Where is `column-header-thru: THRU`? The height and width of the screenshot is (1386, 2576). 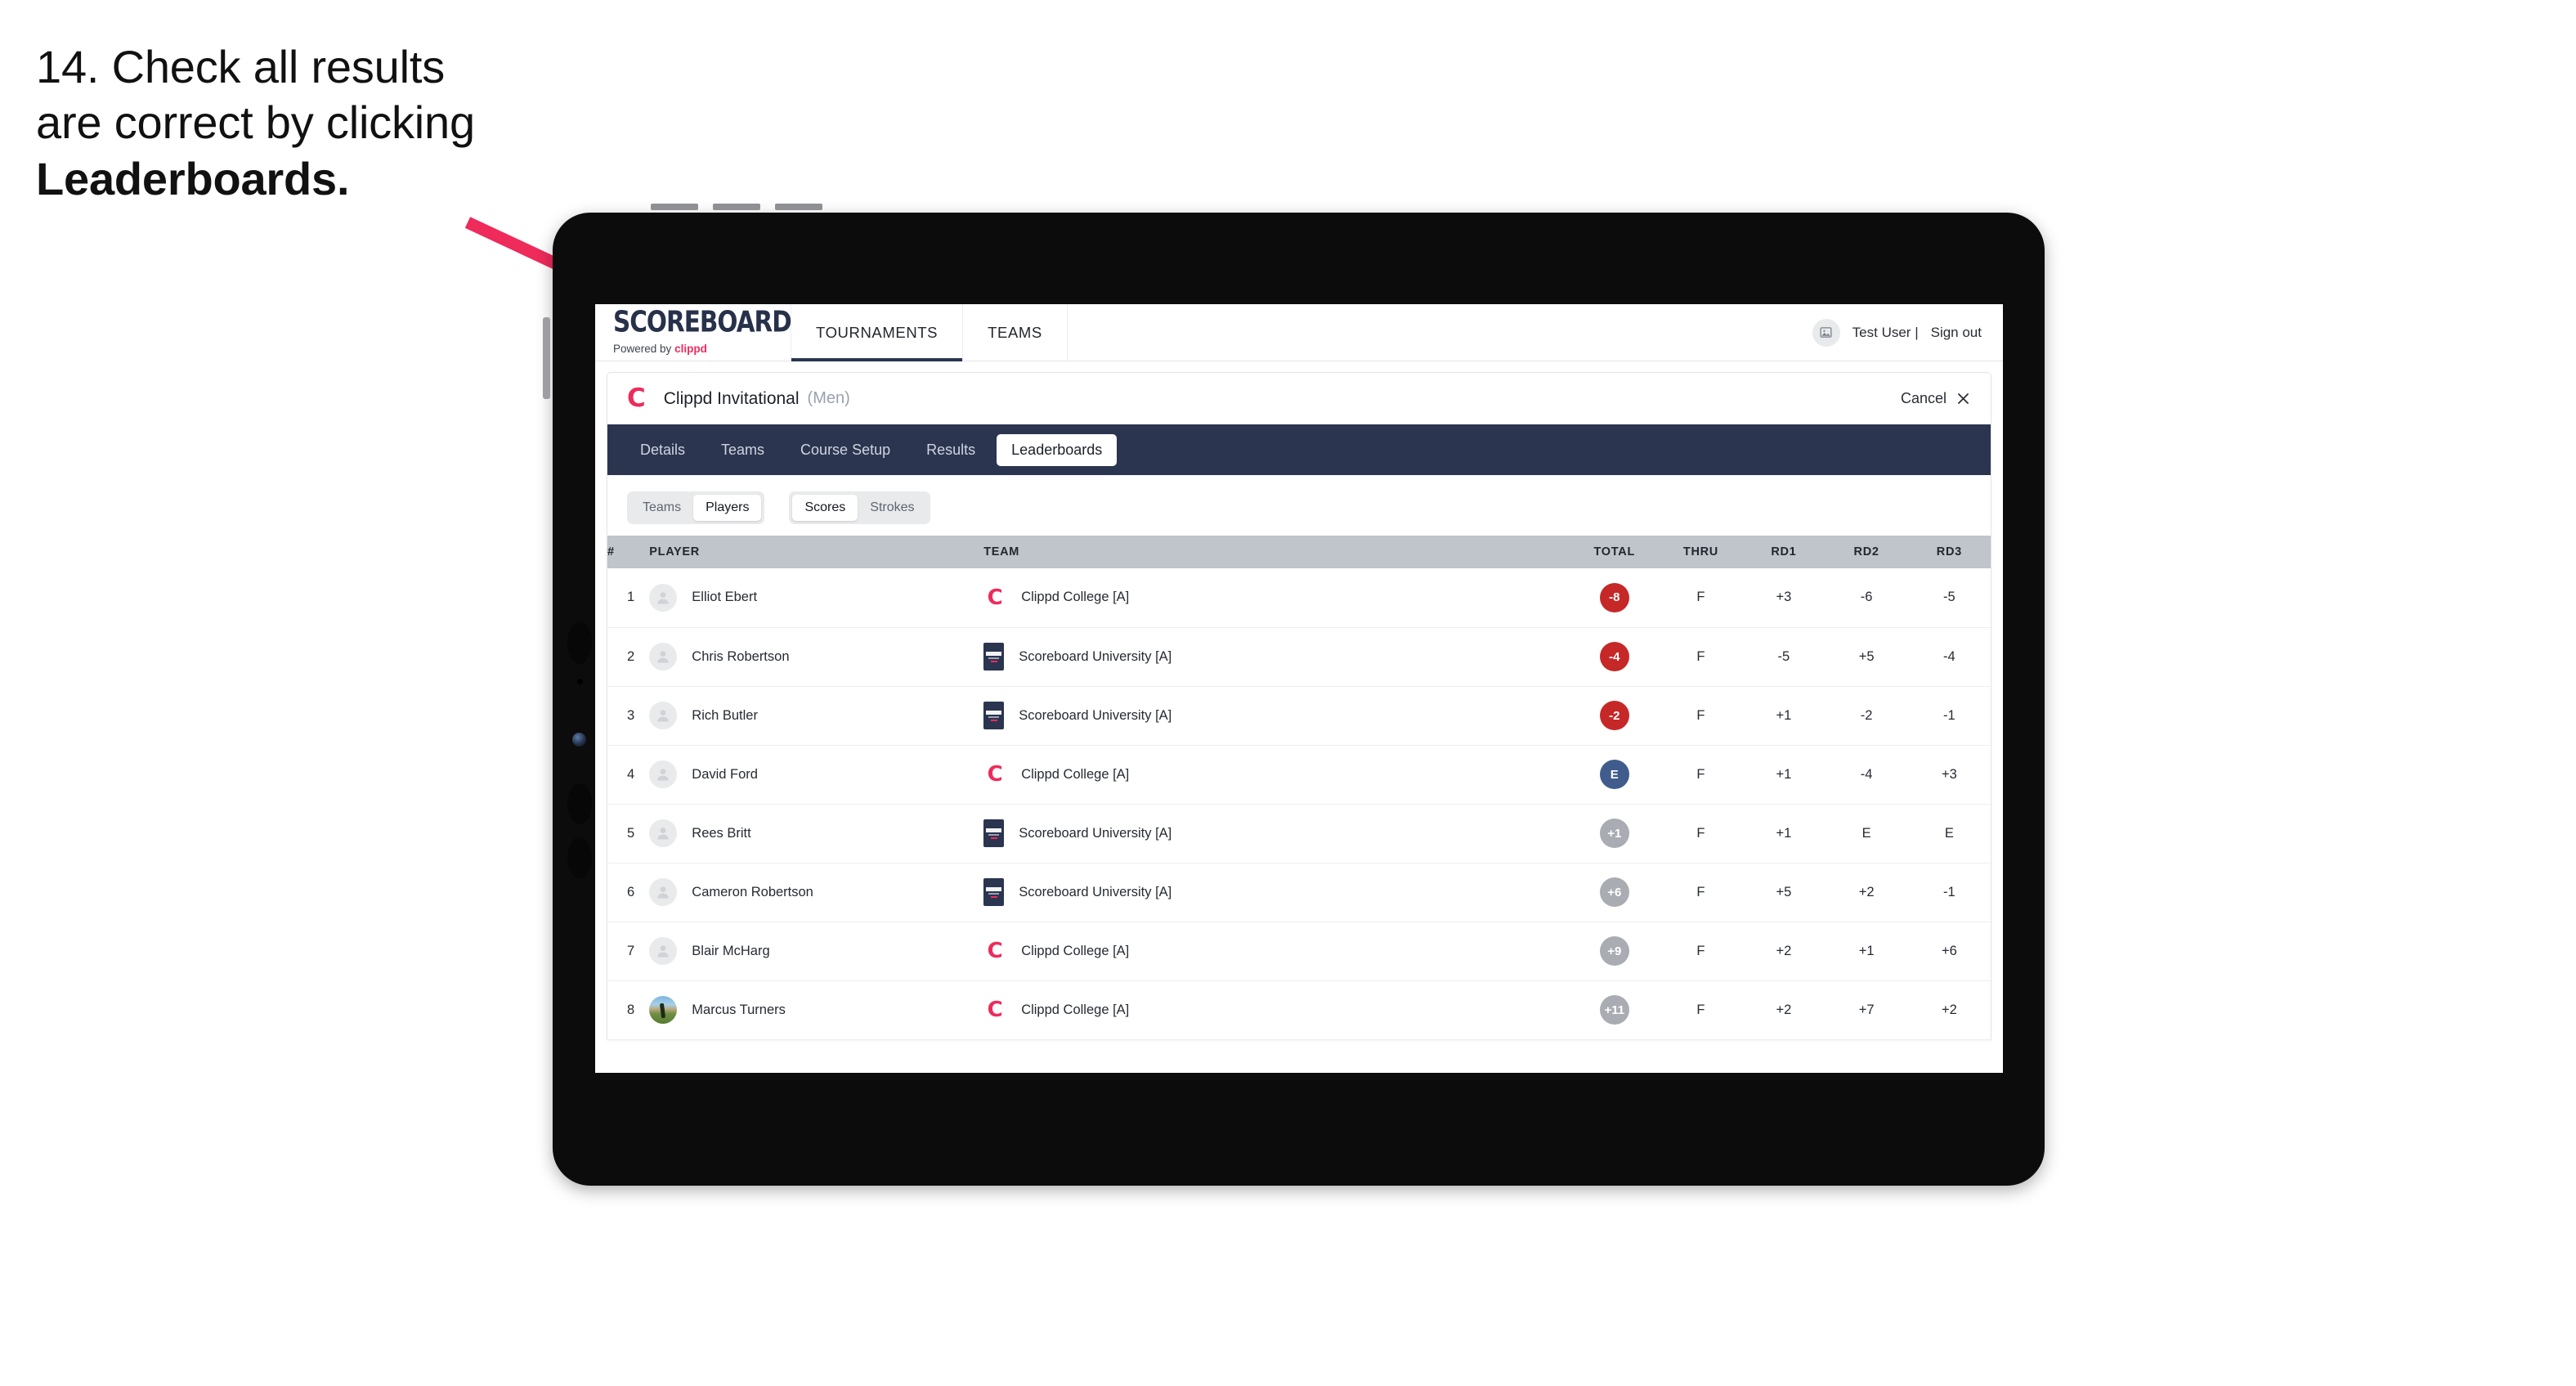
column-header-thru: THRU is located at coordinates (1701, 552).